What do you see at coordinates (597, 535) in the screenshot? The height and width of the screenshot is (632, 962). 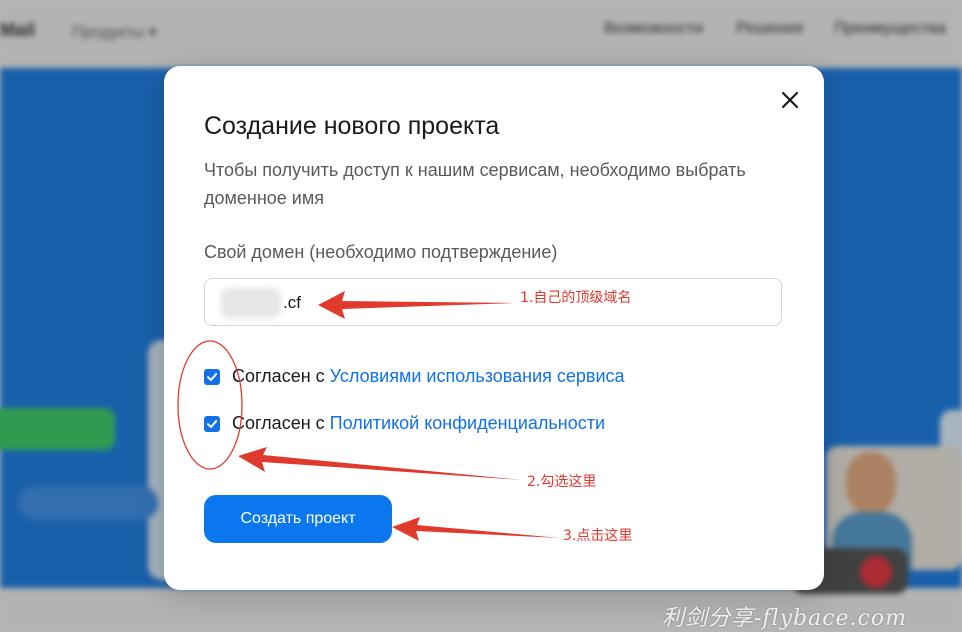 I see `annotation-step3: 3.点击这里` at bounding box center [597, 535].